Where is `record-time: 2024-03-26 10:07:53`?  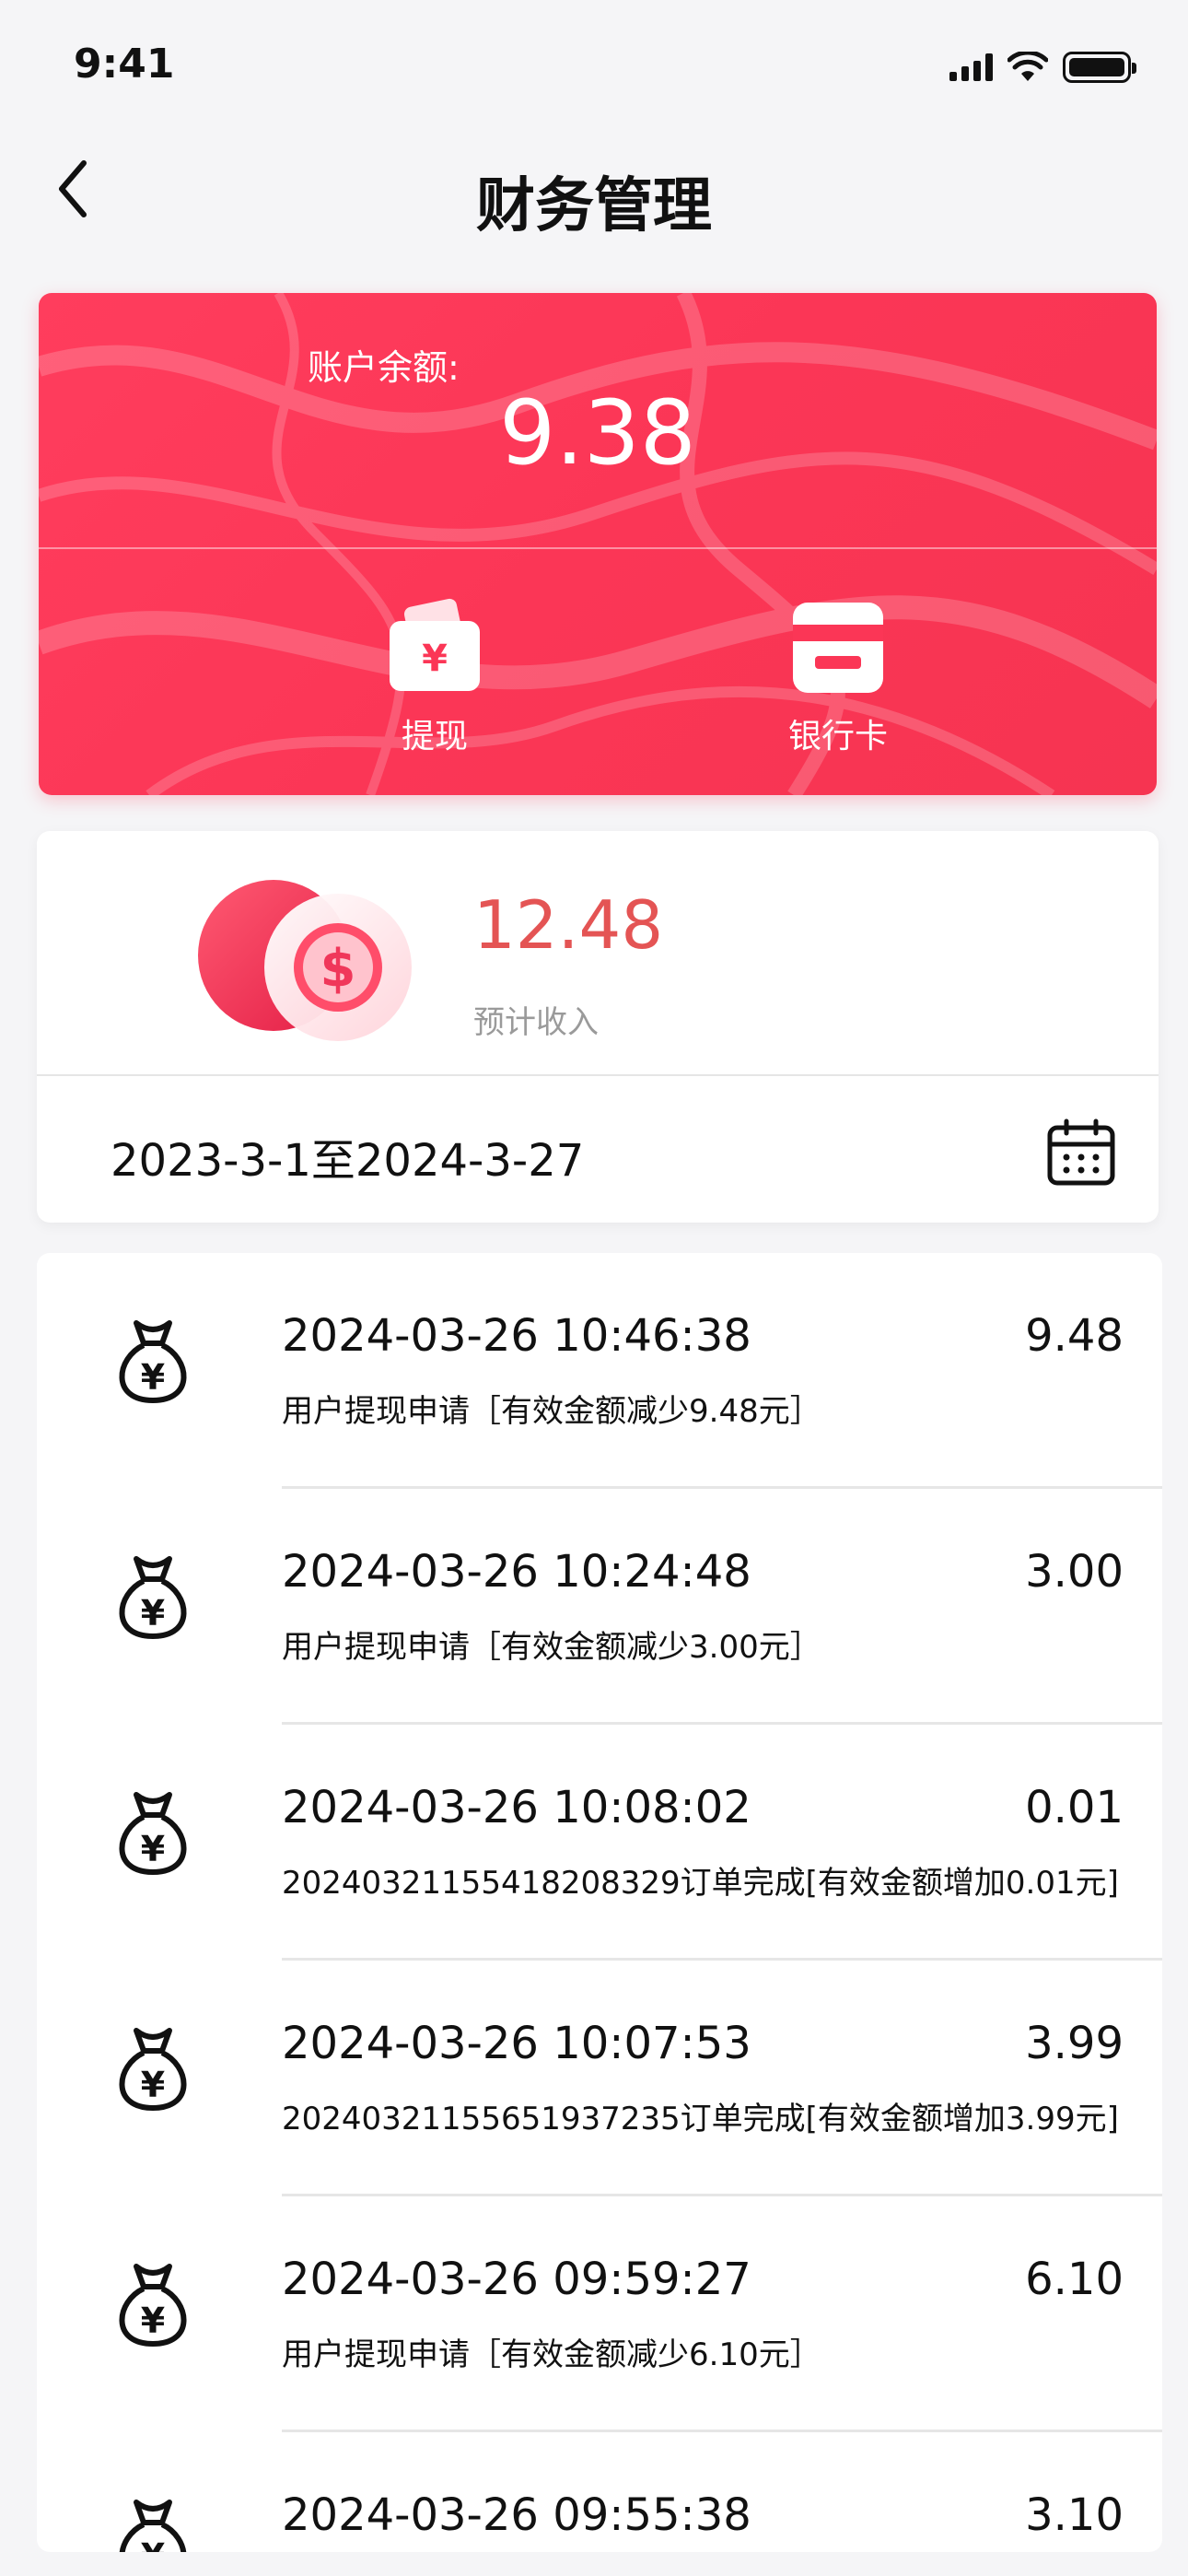
record-time: 2024-03-26 10:07:53 is located at coordinates (516, 2044).